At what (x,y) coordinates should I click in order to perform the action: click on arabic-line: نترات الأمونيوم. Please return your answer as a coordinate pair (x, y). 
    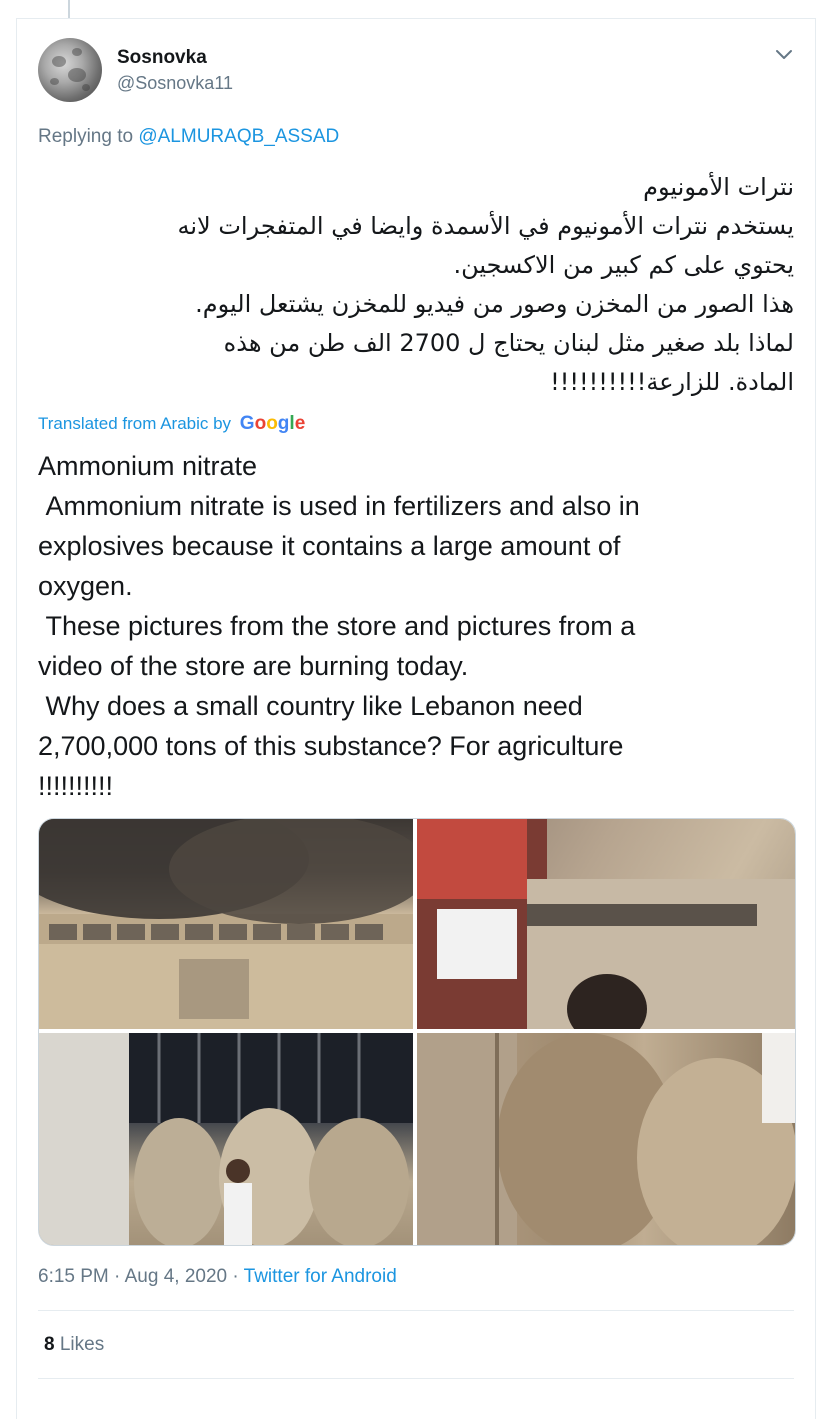
    Looking at the image, I should click on (718, 187).